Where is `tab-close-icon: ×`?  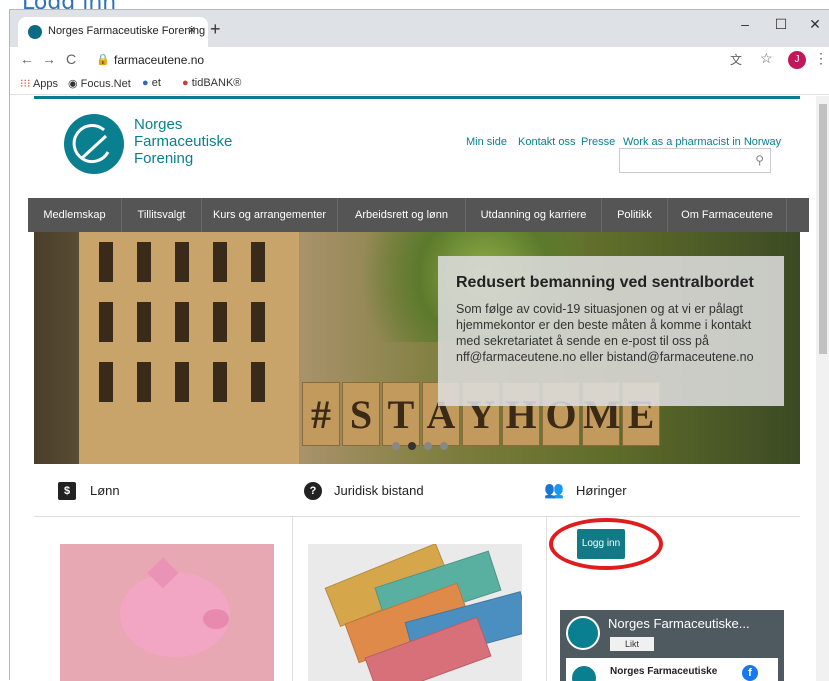
tab-close-icon: × is located at coordinates (192, 29).